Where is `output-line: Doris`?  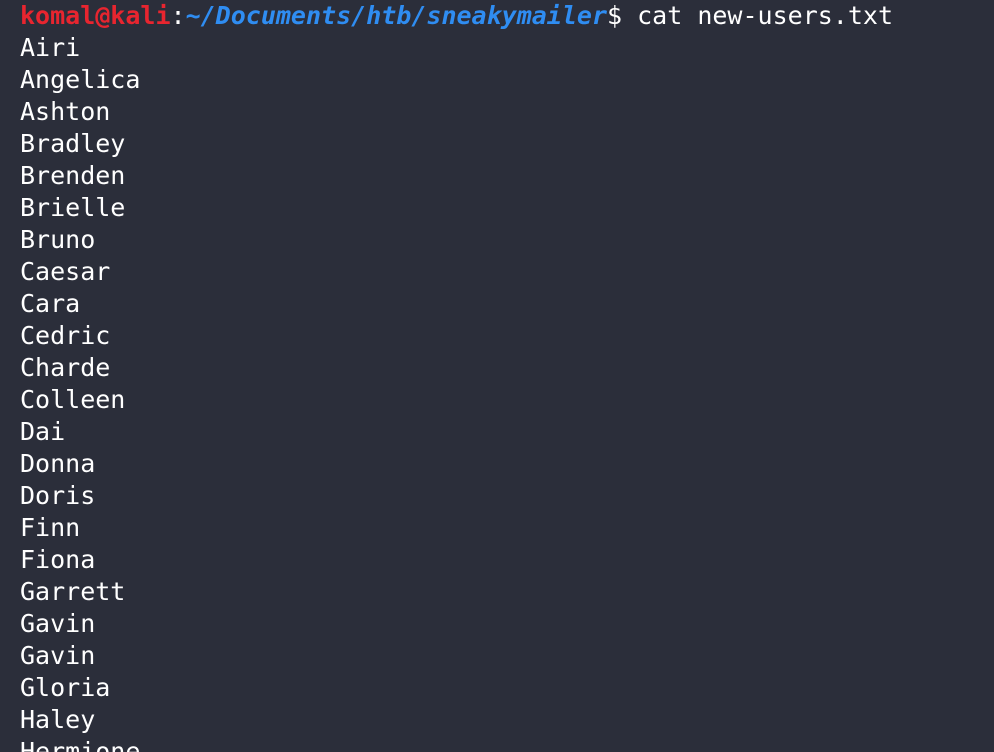
output-line: Doris is located at coordinates (58, 495).